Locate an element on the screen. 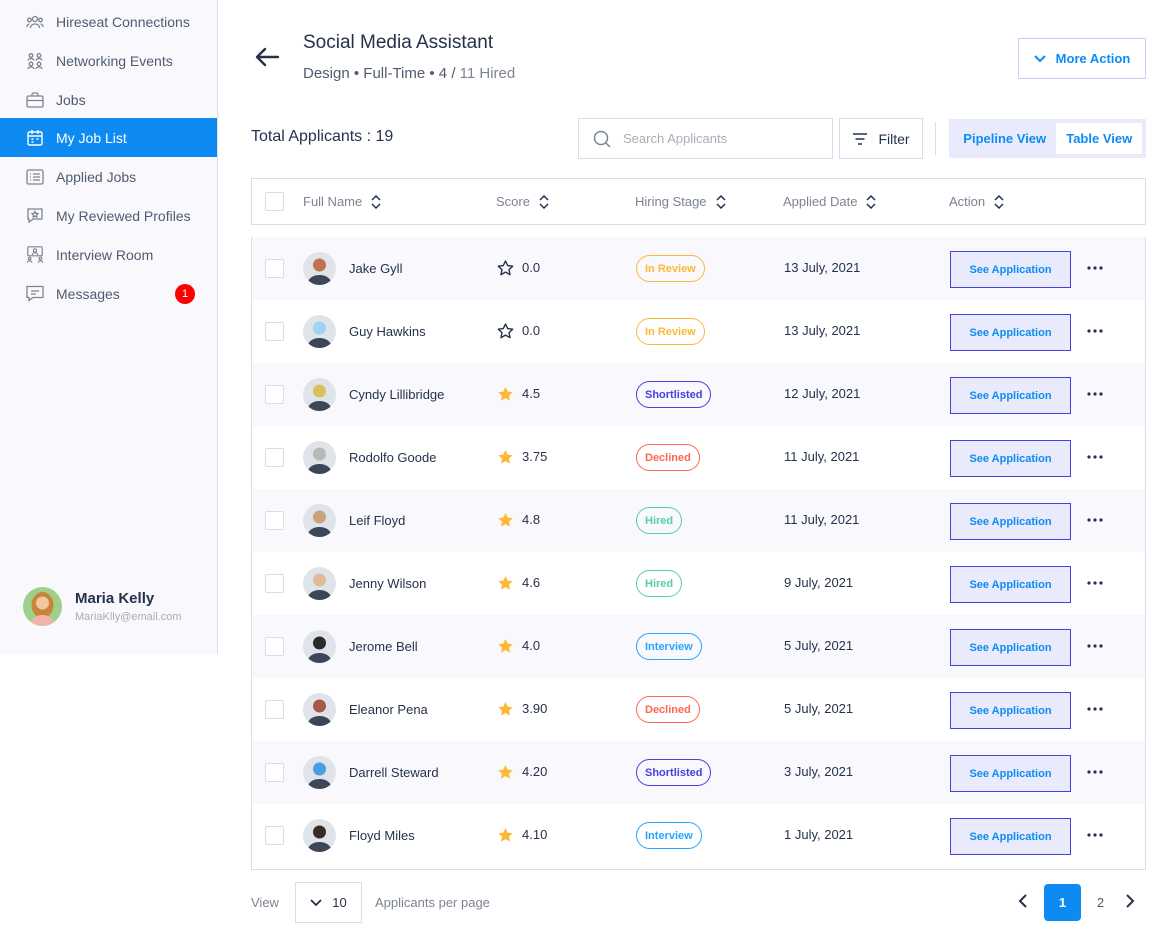  user-profile: Maria Kelly MariaKlly@email.com is located at coordinates (102, 606).